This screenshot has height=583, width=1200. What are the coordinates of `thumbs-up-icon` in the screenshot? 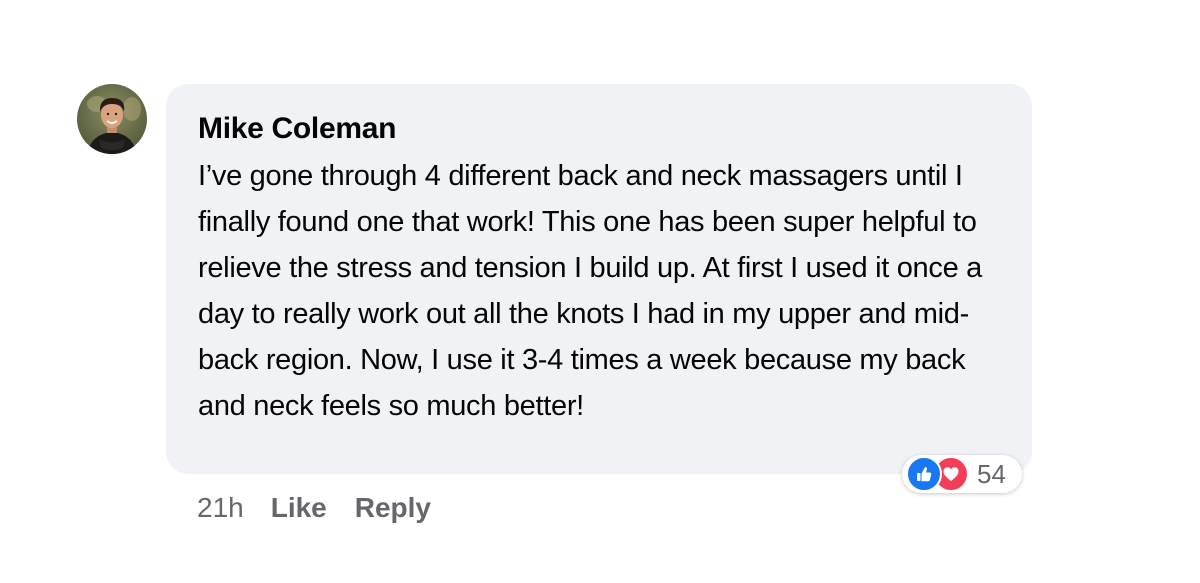 It's located at (924, 474).